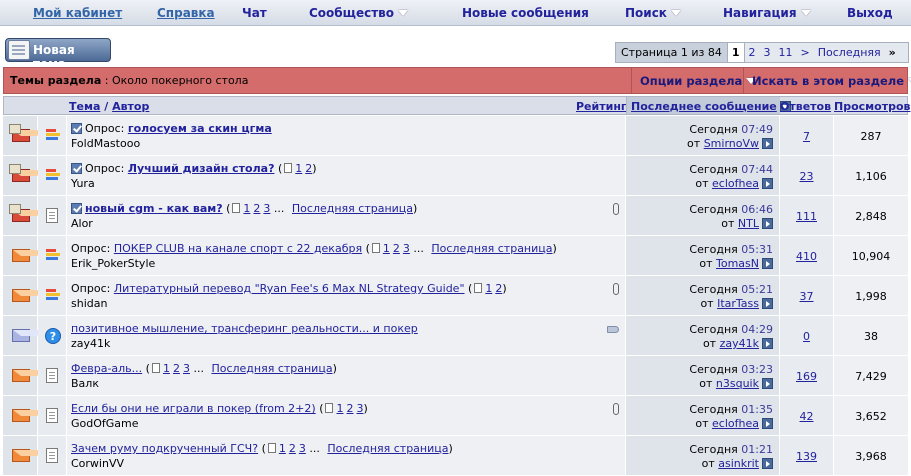 The height and width of the screenshot is (476, 911). What do you see at coordinates (77, 13) in the screenshot?
I see `nav-my-cabinet: Мой кабинет` at bounding box center [77, 13].